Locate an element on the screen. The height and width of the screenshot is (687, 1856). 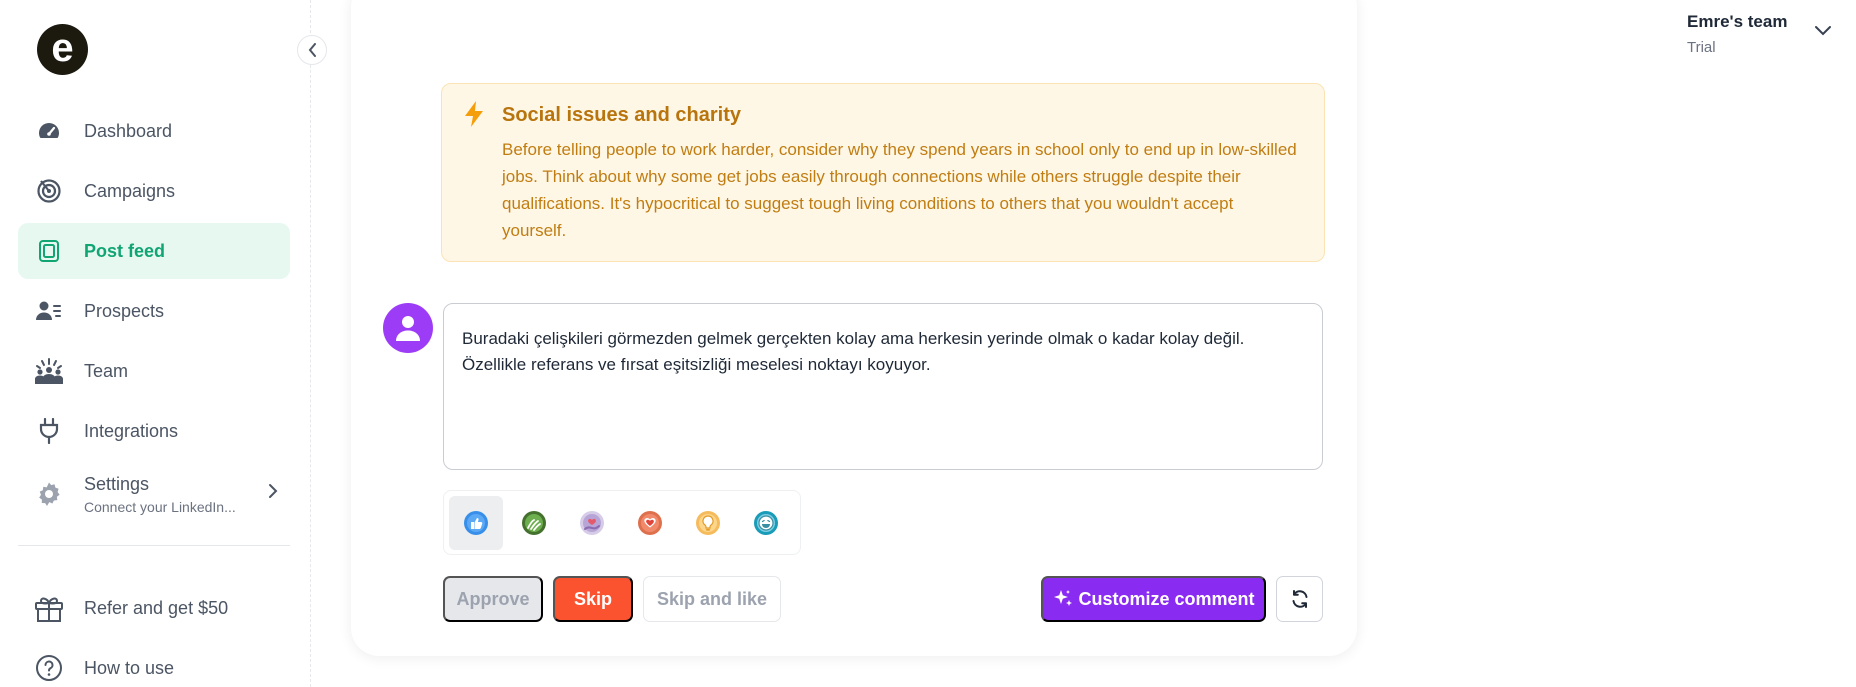
sidebar-footer-nav: Refer and get $50 How to use is located at coordinates (154, 633).